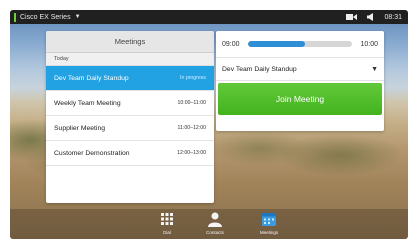 This screenshot has height=241, width=417. What do you see at coordinates (191, 128) in the screenshot?
I see `meeting-time: 11:00–12:00` at bounding box center [191, 128].